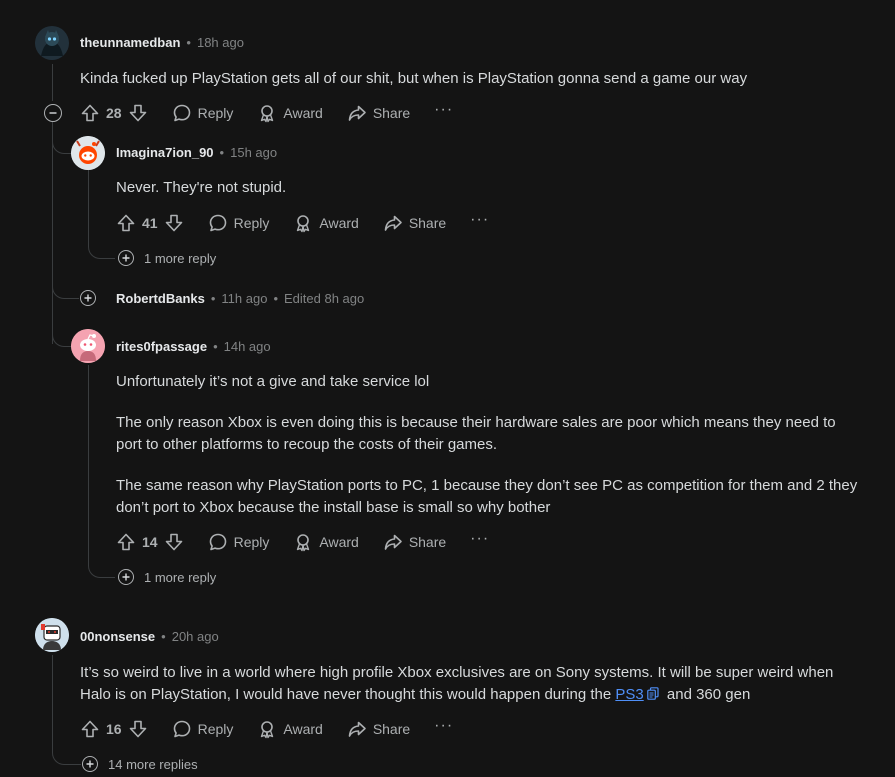  What do you see at coordinates (114, 113) in the screenshot?
I see `vote-group: 28` at bounding box center [114, 113].